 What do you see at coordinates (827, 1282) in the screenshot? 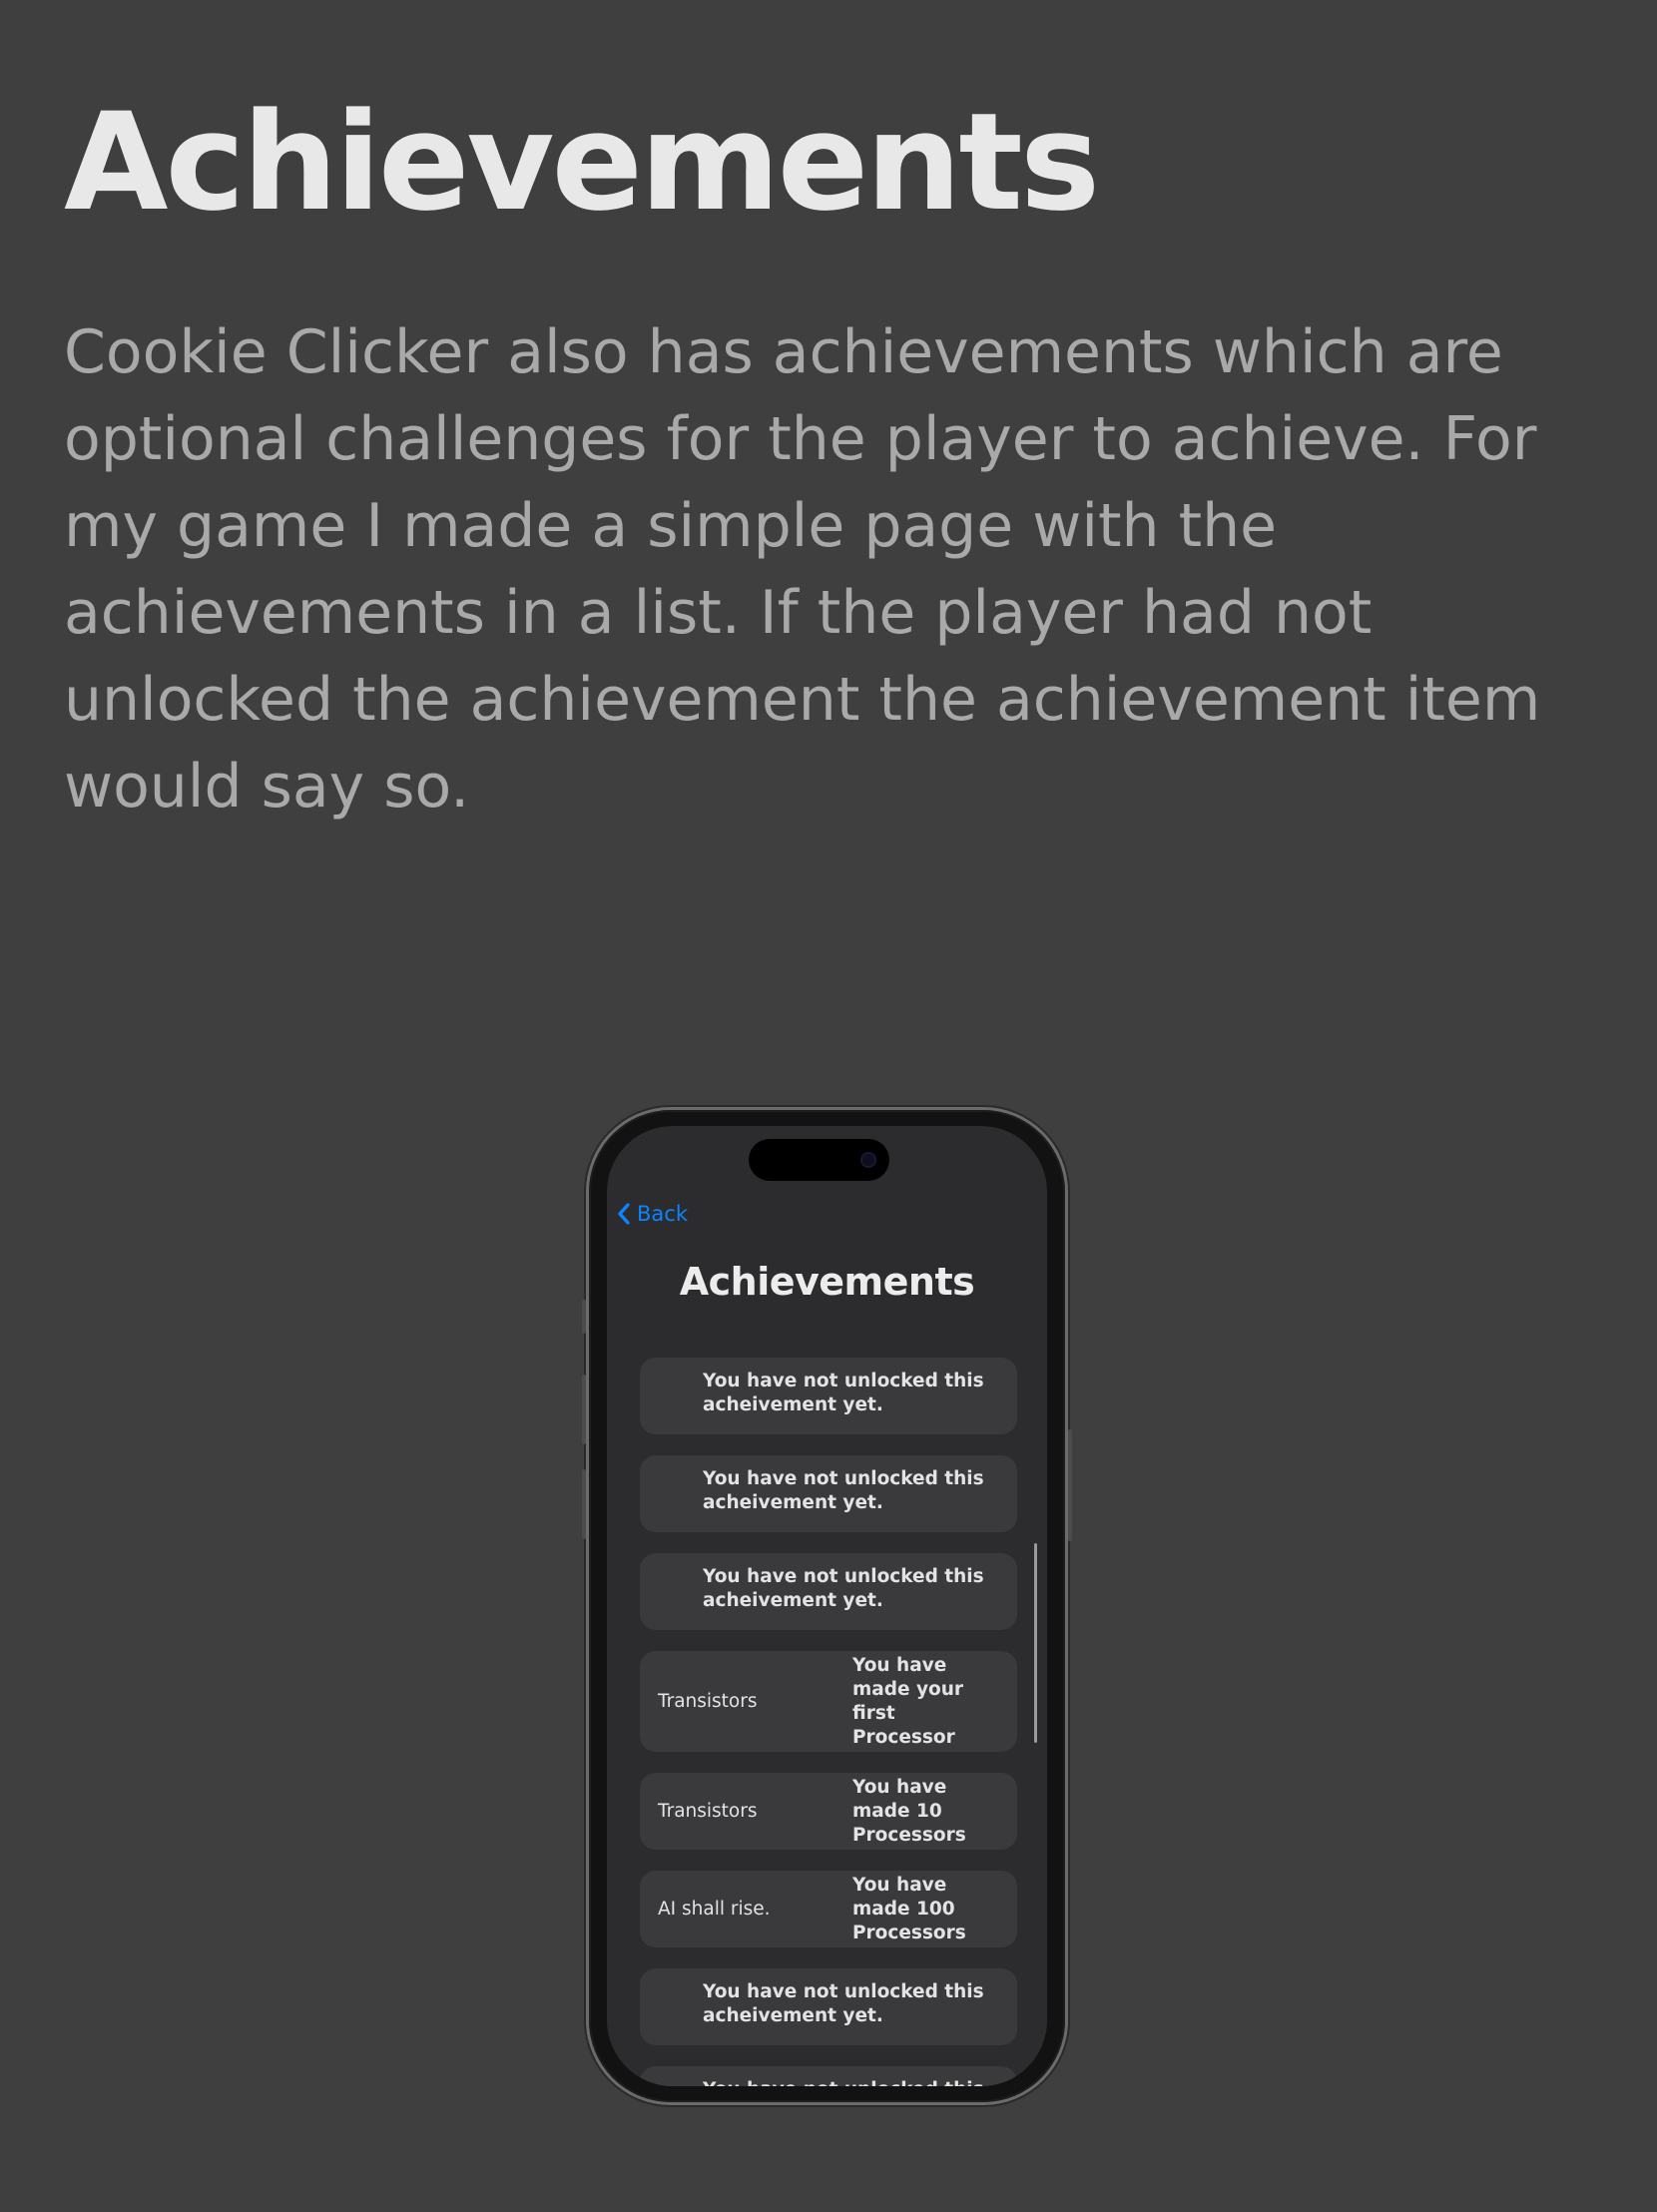
I see `screen-title: Achievements` at bounding box center [827, 1282].